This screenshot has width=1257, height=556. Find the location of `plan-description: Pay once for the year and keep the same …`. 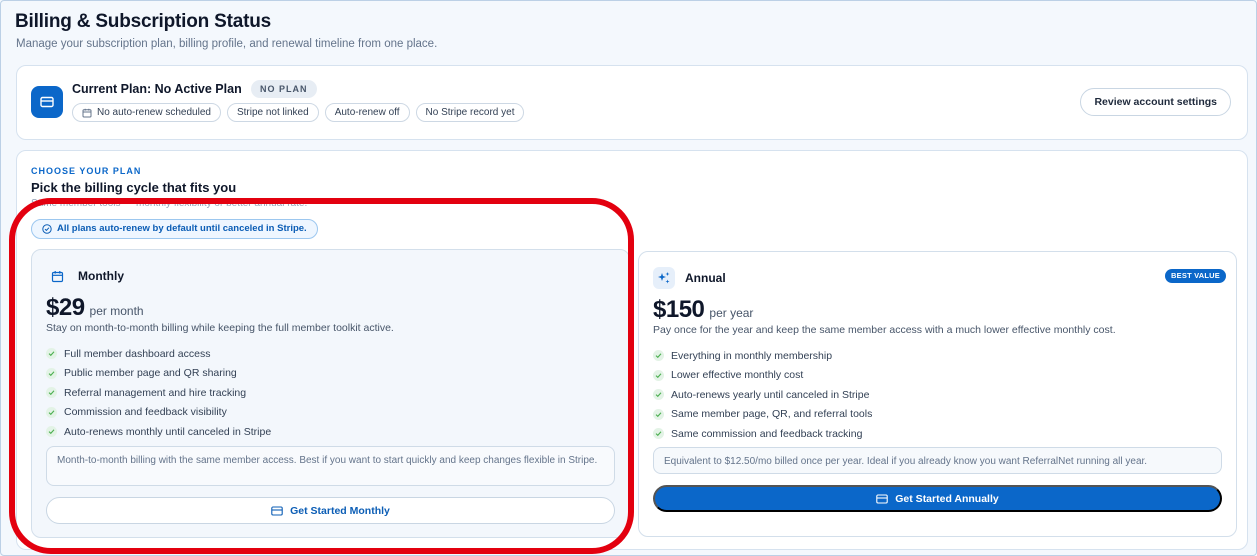

plan-description: Pay once for the year and keep the same … is located at coordinates (884, 330).